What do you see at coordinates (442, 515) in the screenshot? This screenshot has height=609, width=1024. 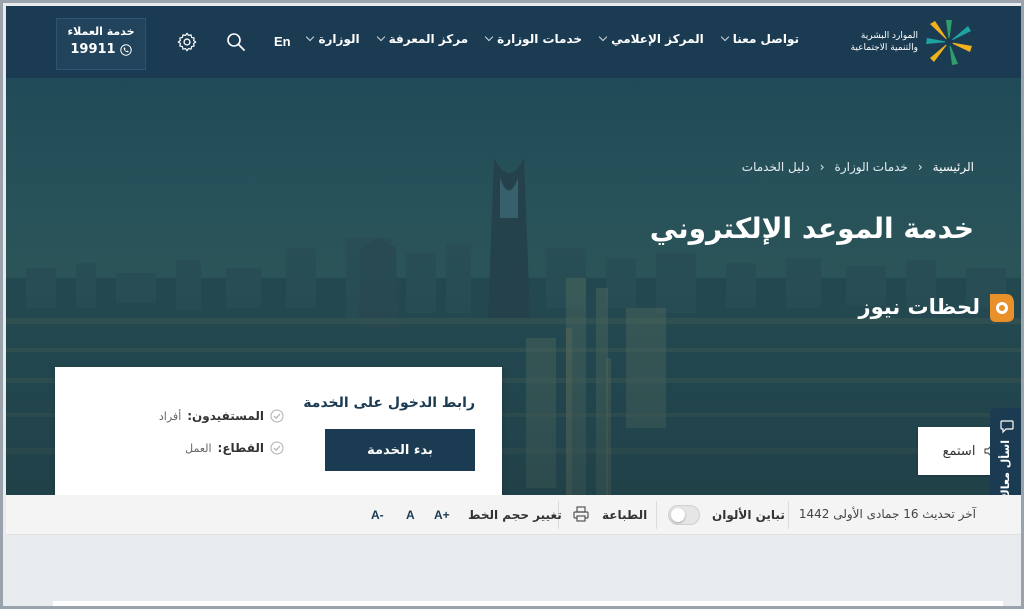 I see `font-increase-button: A+` at bounding box center [442, 515].